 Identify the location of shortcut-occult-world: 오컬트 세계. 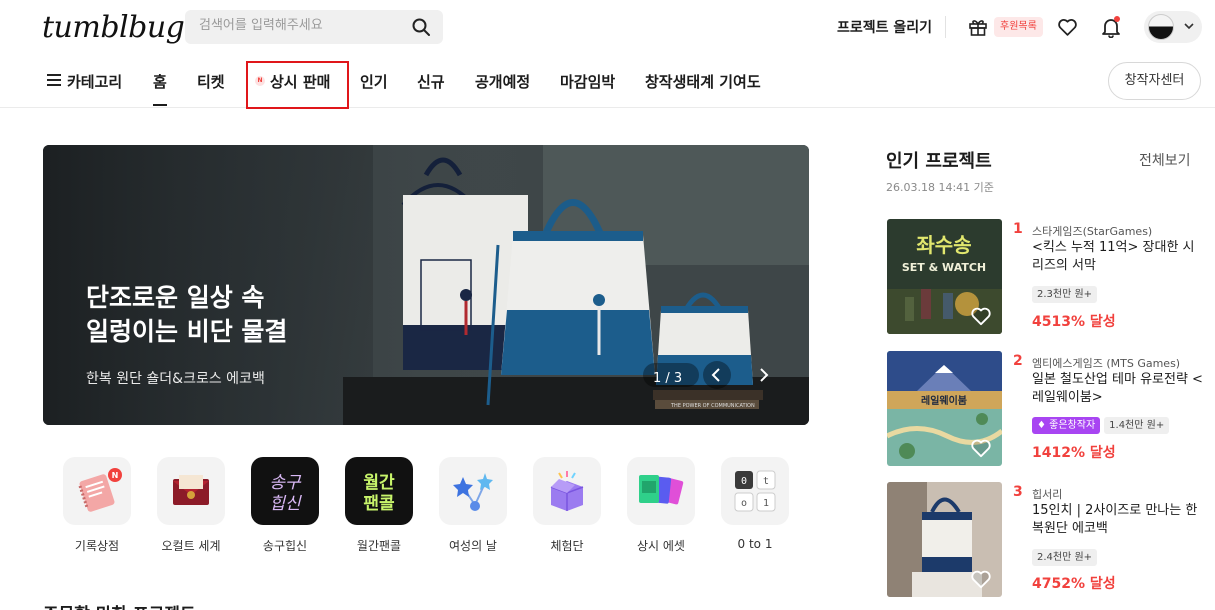
(191, 505).